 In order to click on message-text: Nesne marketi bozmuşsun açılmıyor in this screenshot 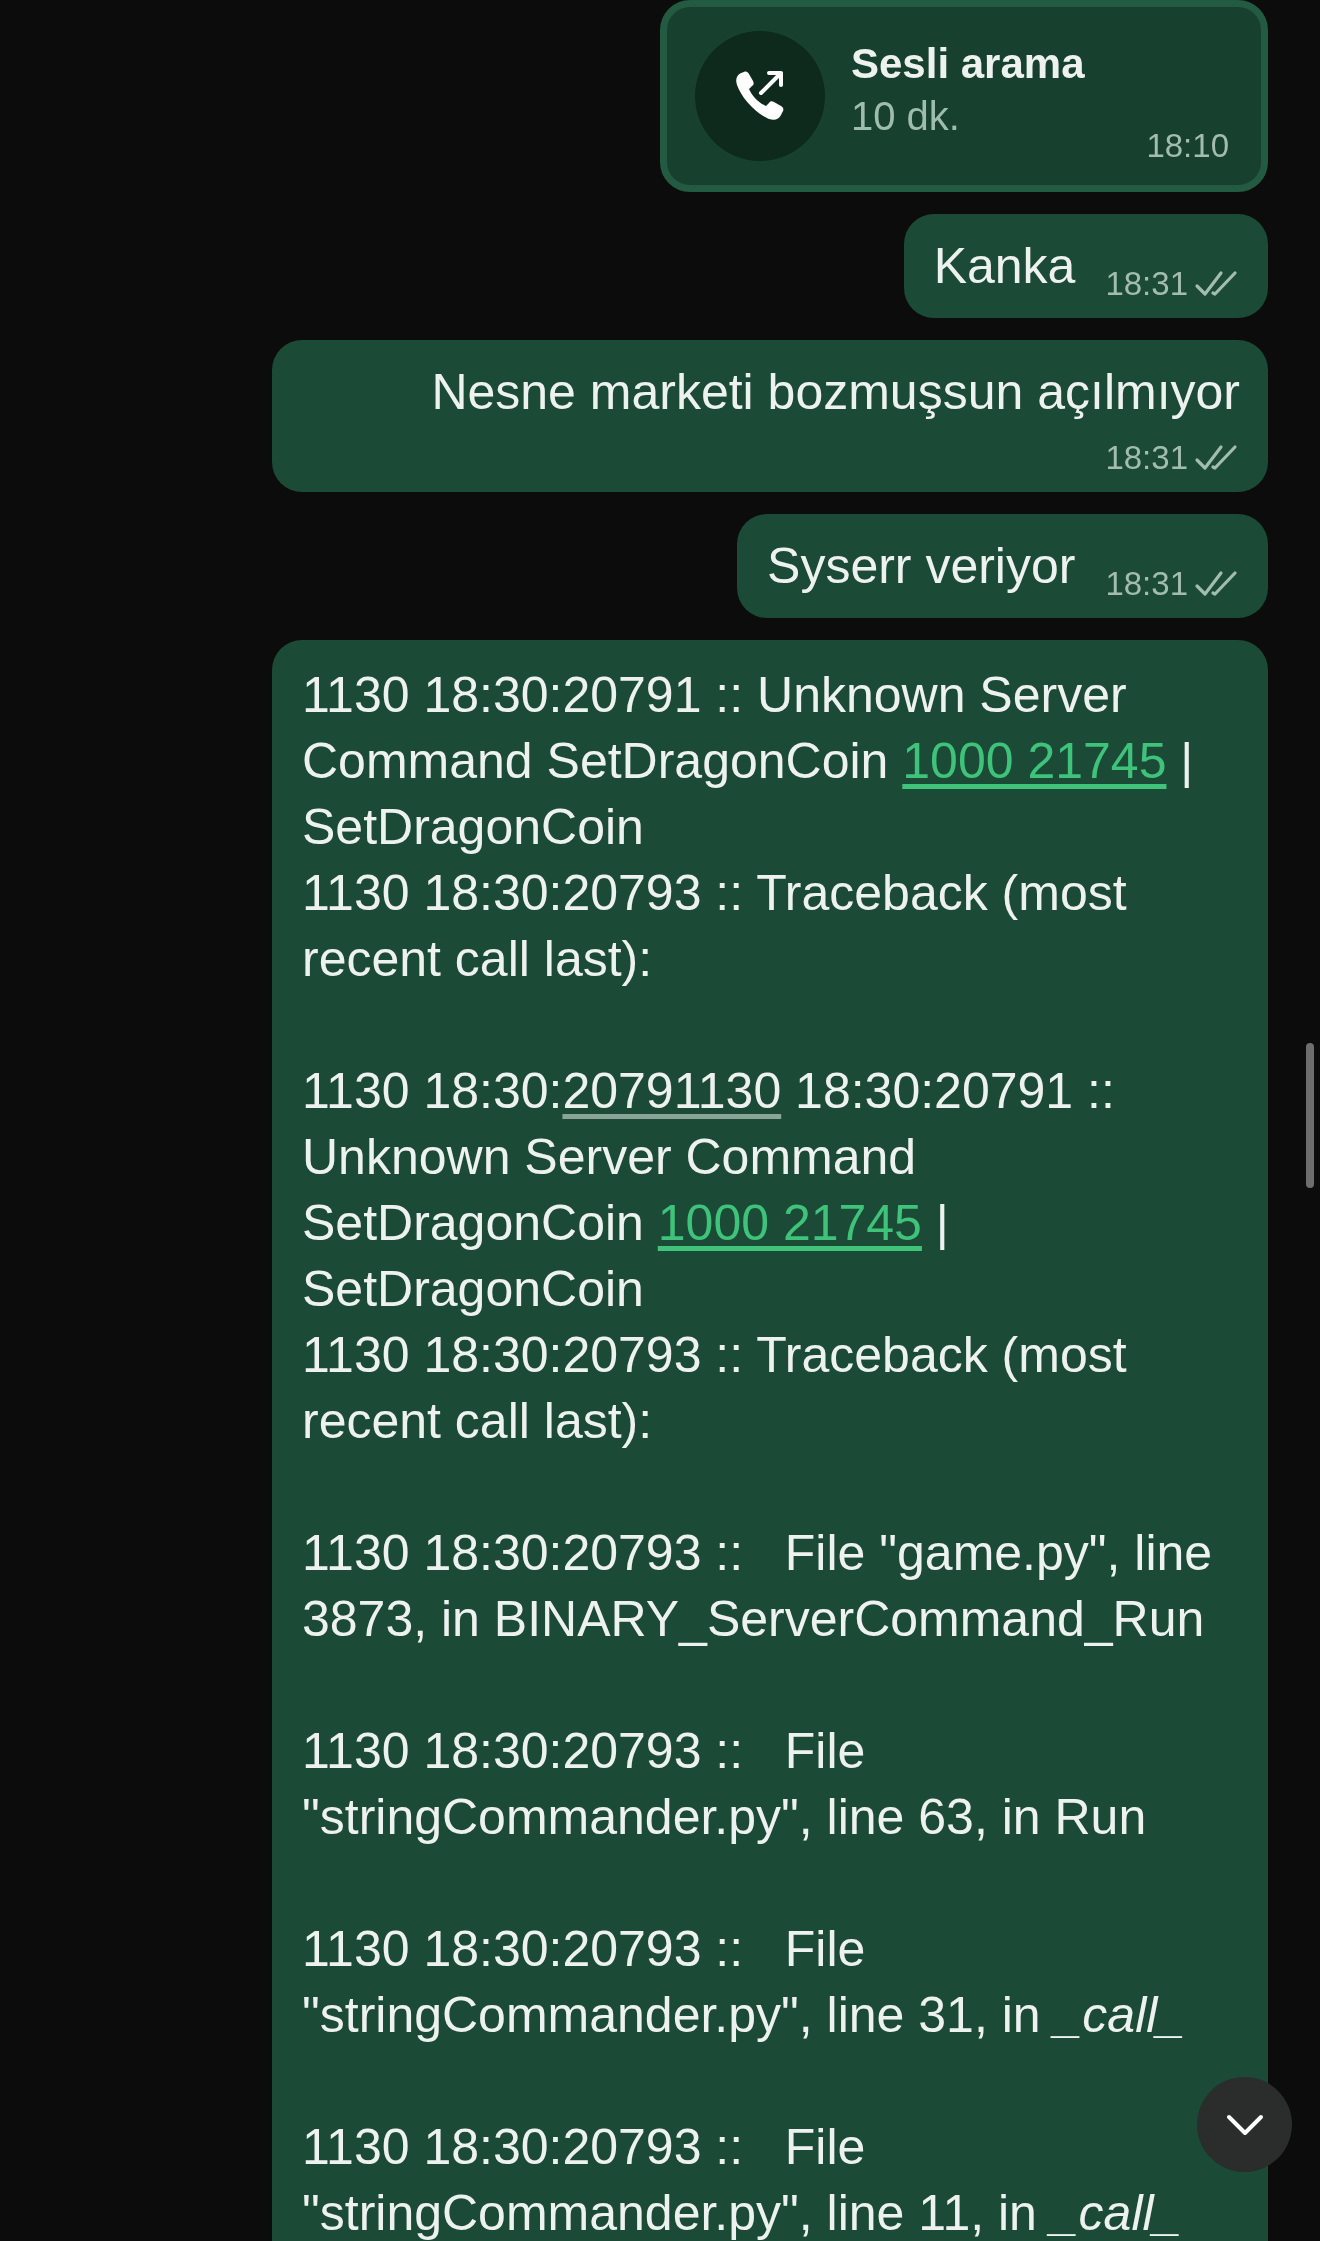, I will do `click(835, 392)`.